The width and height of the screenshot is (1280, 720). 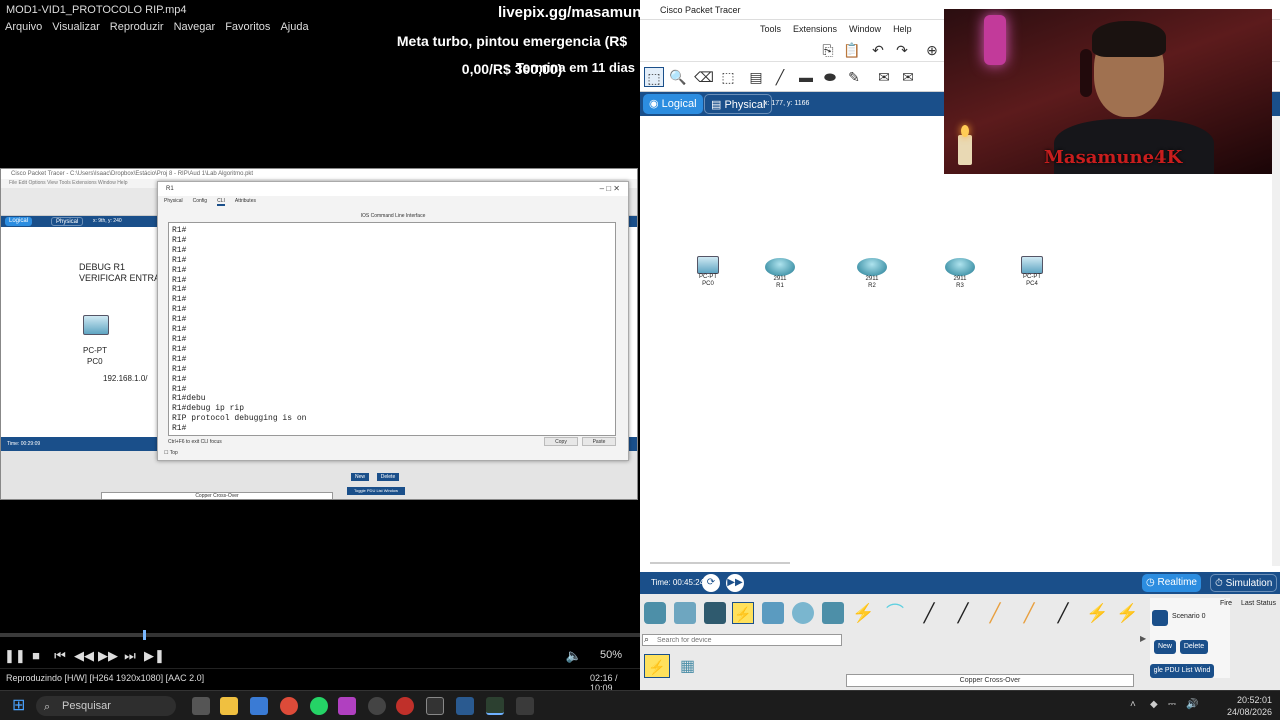 What do you see at coordinates (1192, 704) in the screenshot?
I see `speaker-icon: 🔊` at bounding box center [1192, 704].